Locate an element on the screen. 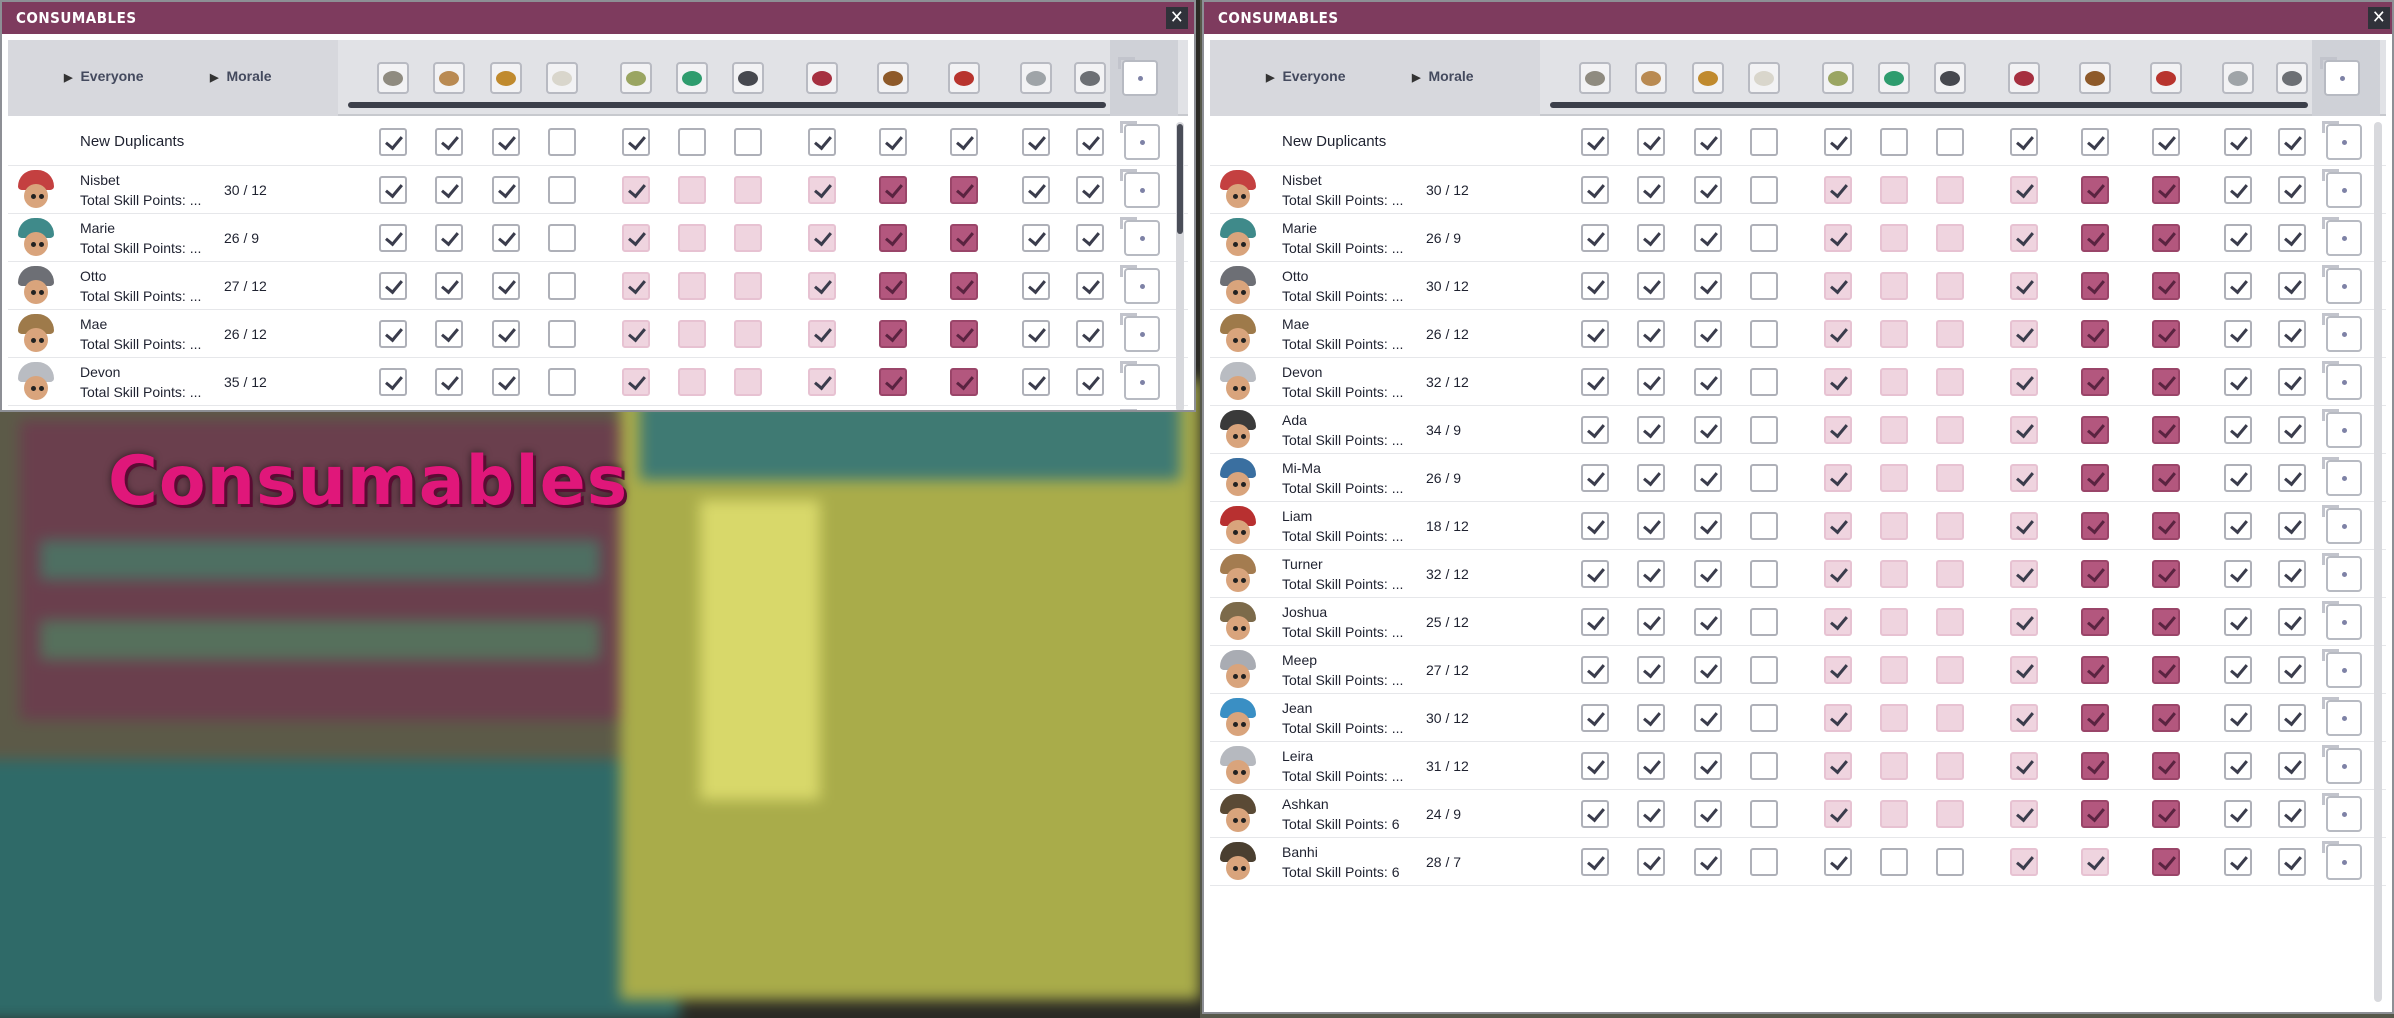  duplicant-name: Mae is located at coordinates (1295, 324).